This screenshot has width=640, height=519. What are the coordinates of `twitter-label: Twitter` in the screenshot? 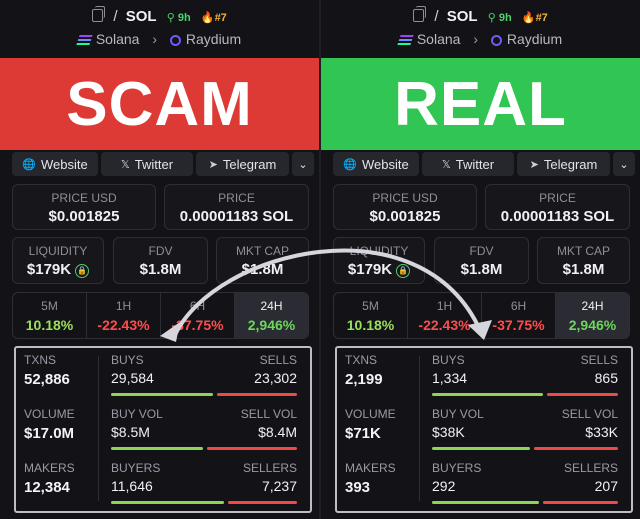 It's located at (154, 164).